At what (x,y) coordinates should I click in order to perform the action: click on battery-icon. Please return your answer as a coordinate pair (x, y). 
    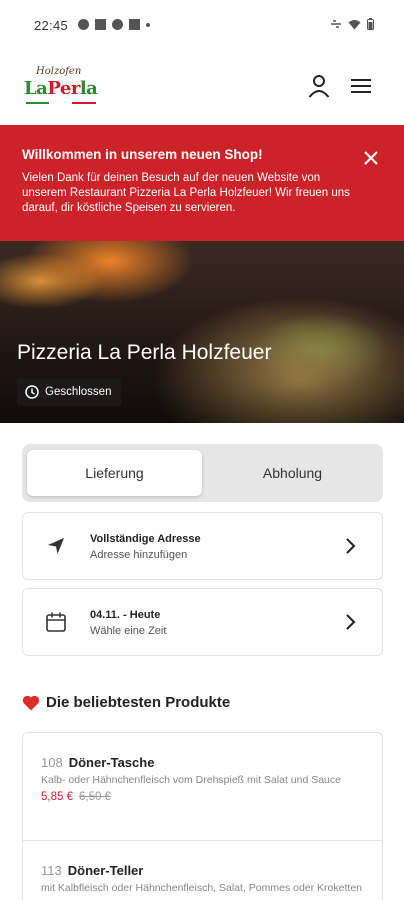
    Looking at the image, I should click on (370, 24).